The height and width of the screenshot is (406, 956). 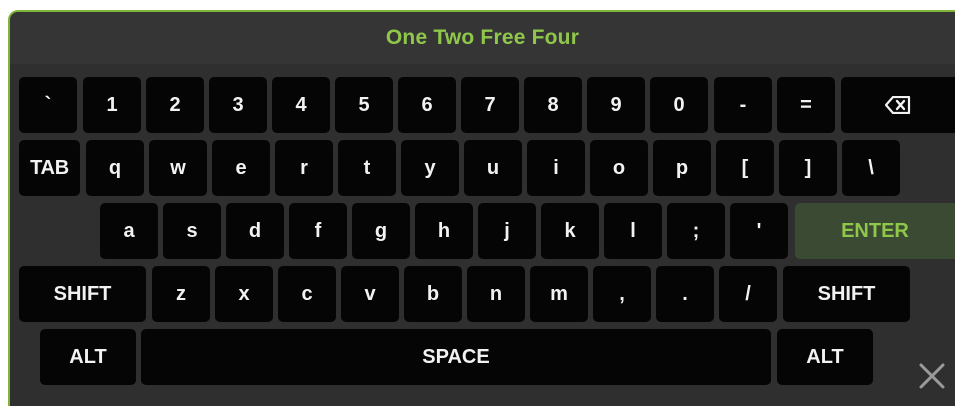 I want to click on key-d: d, so click(x=255, y=231).